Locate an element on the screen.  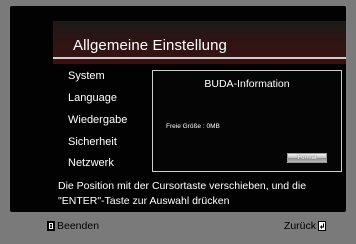
menu-item-netzwerk: Netzwerk is located at coordinates (91, 163).